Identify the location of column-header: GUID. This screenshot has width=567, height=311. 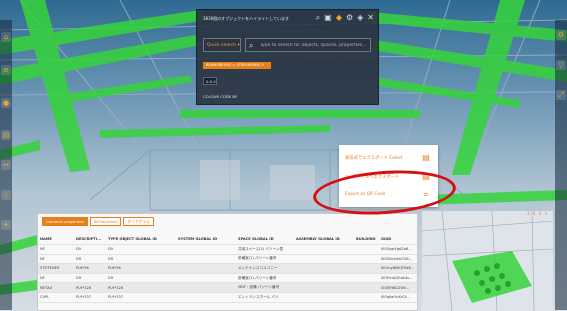
(398, 239).